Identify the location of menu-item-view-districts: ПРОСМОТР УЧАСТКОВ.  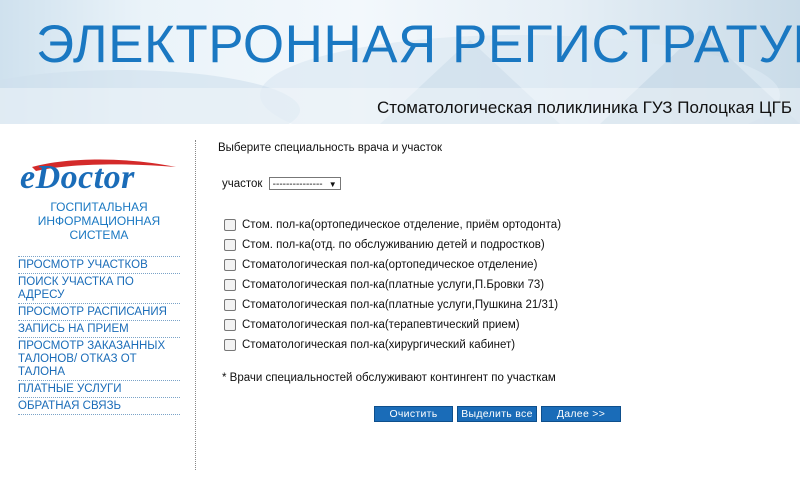
(99, 264).